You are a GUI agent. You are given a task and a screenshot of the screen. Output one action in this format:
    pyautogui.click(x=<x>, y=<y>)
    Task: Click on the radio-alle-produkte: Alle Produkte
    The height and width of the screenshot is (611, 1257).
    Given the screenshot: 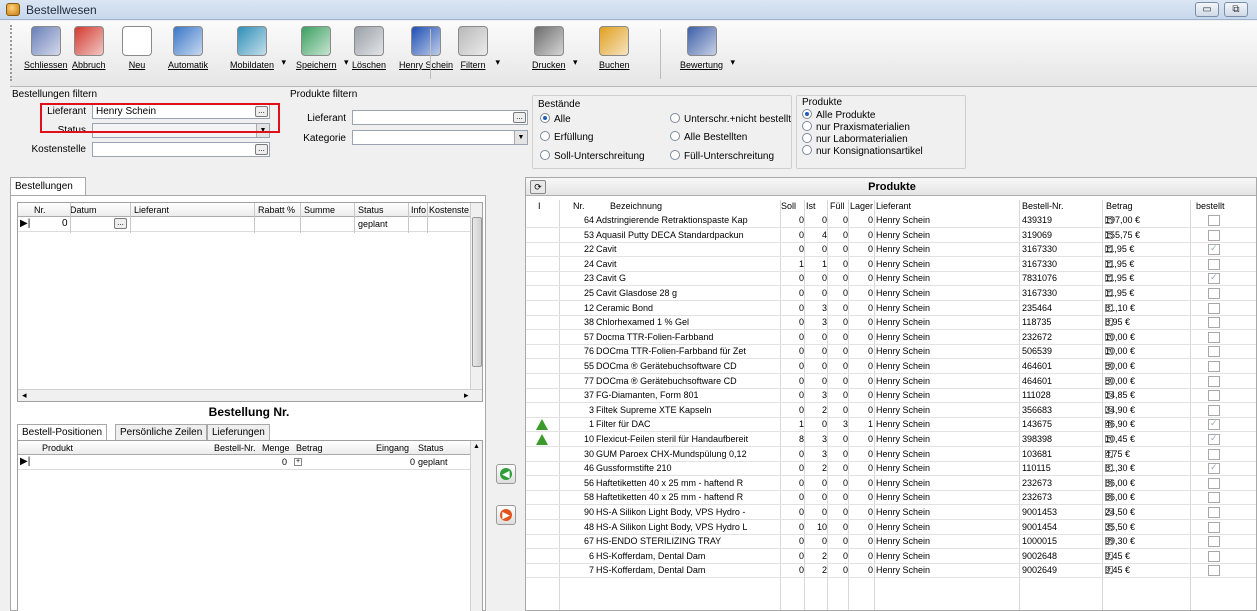 What is the action you would take?
    pyautogui.click(x=838, y=115)
    